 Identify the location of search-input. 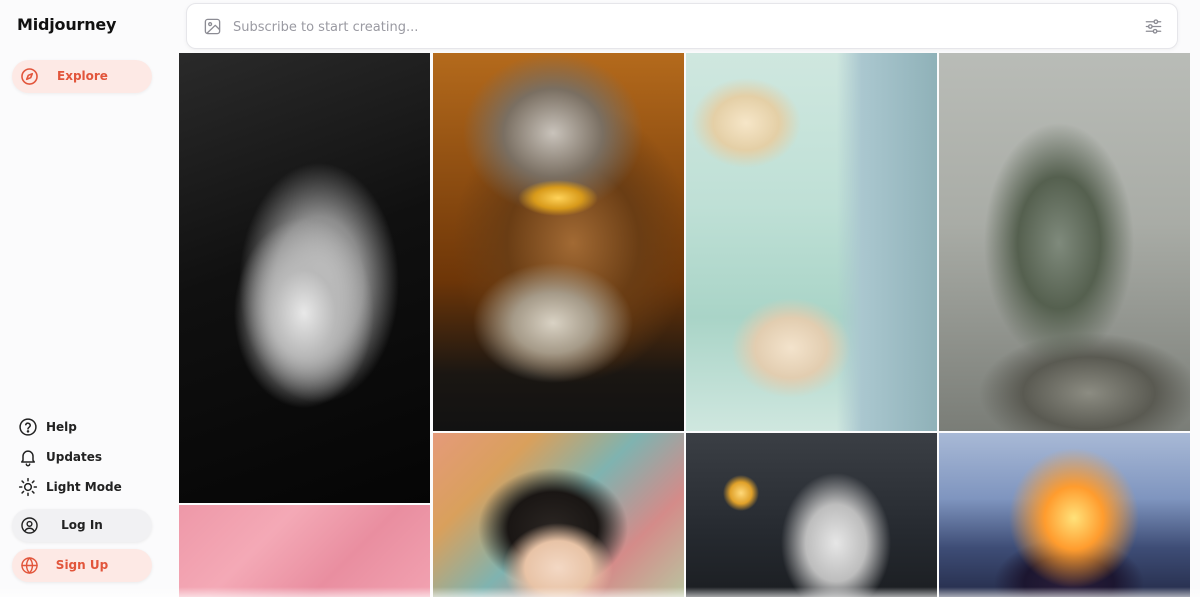
(673, 27).